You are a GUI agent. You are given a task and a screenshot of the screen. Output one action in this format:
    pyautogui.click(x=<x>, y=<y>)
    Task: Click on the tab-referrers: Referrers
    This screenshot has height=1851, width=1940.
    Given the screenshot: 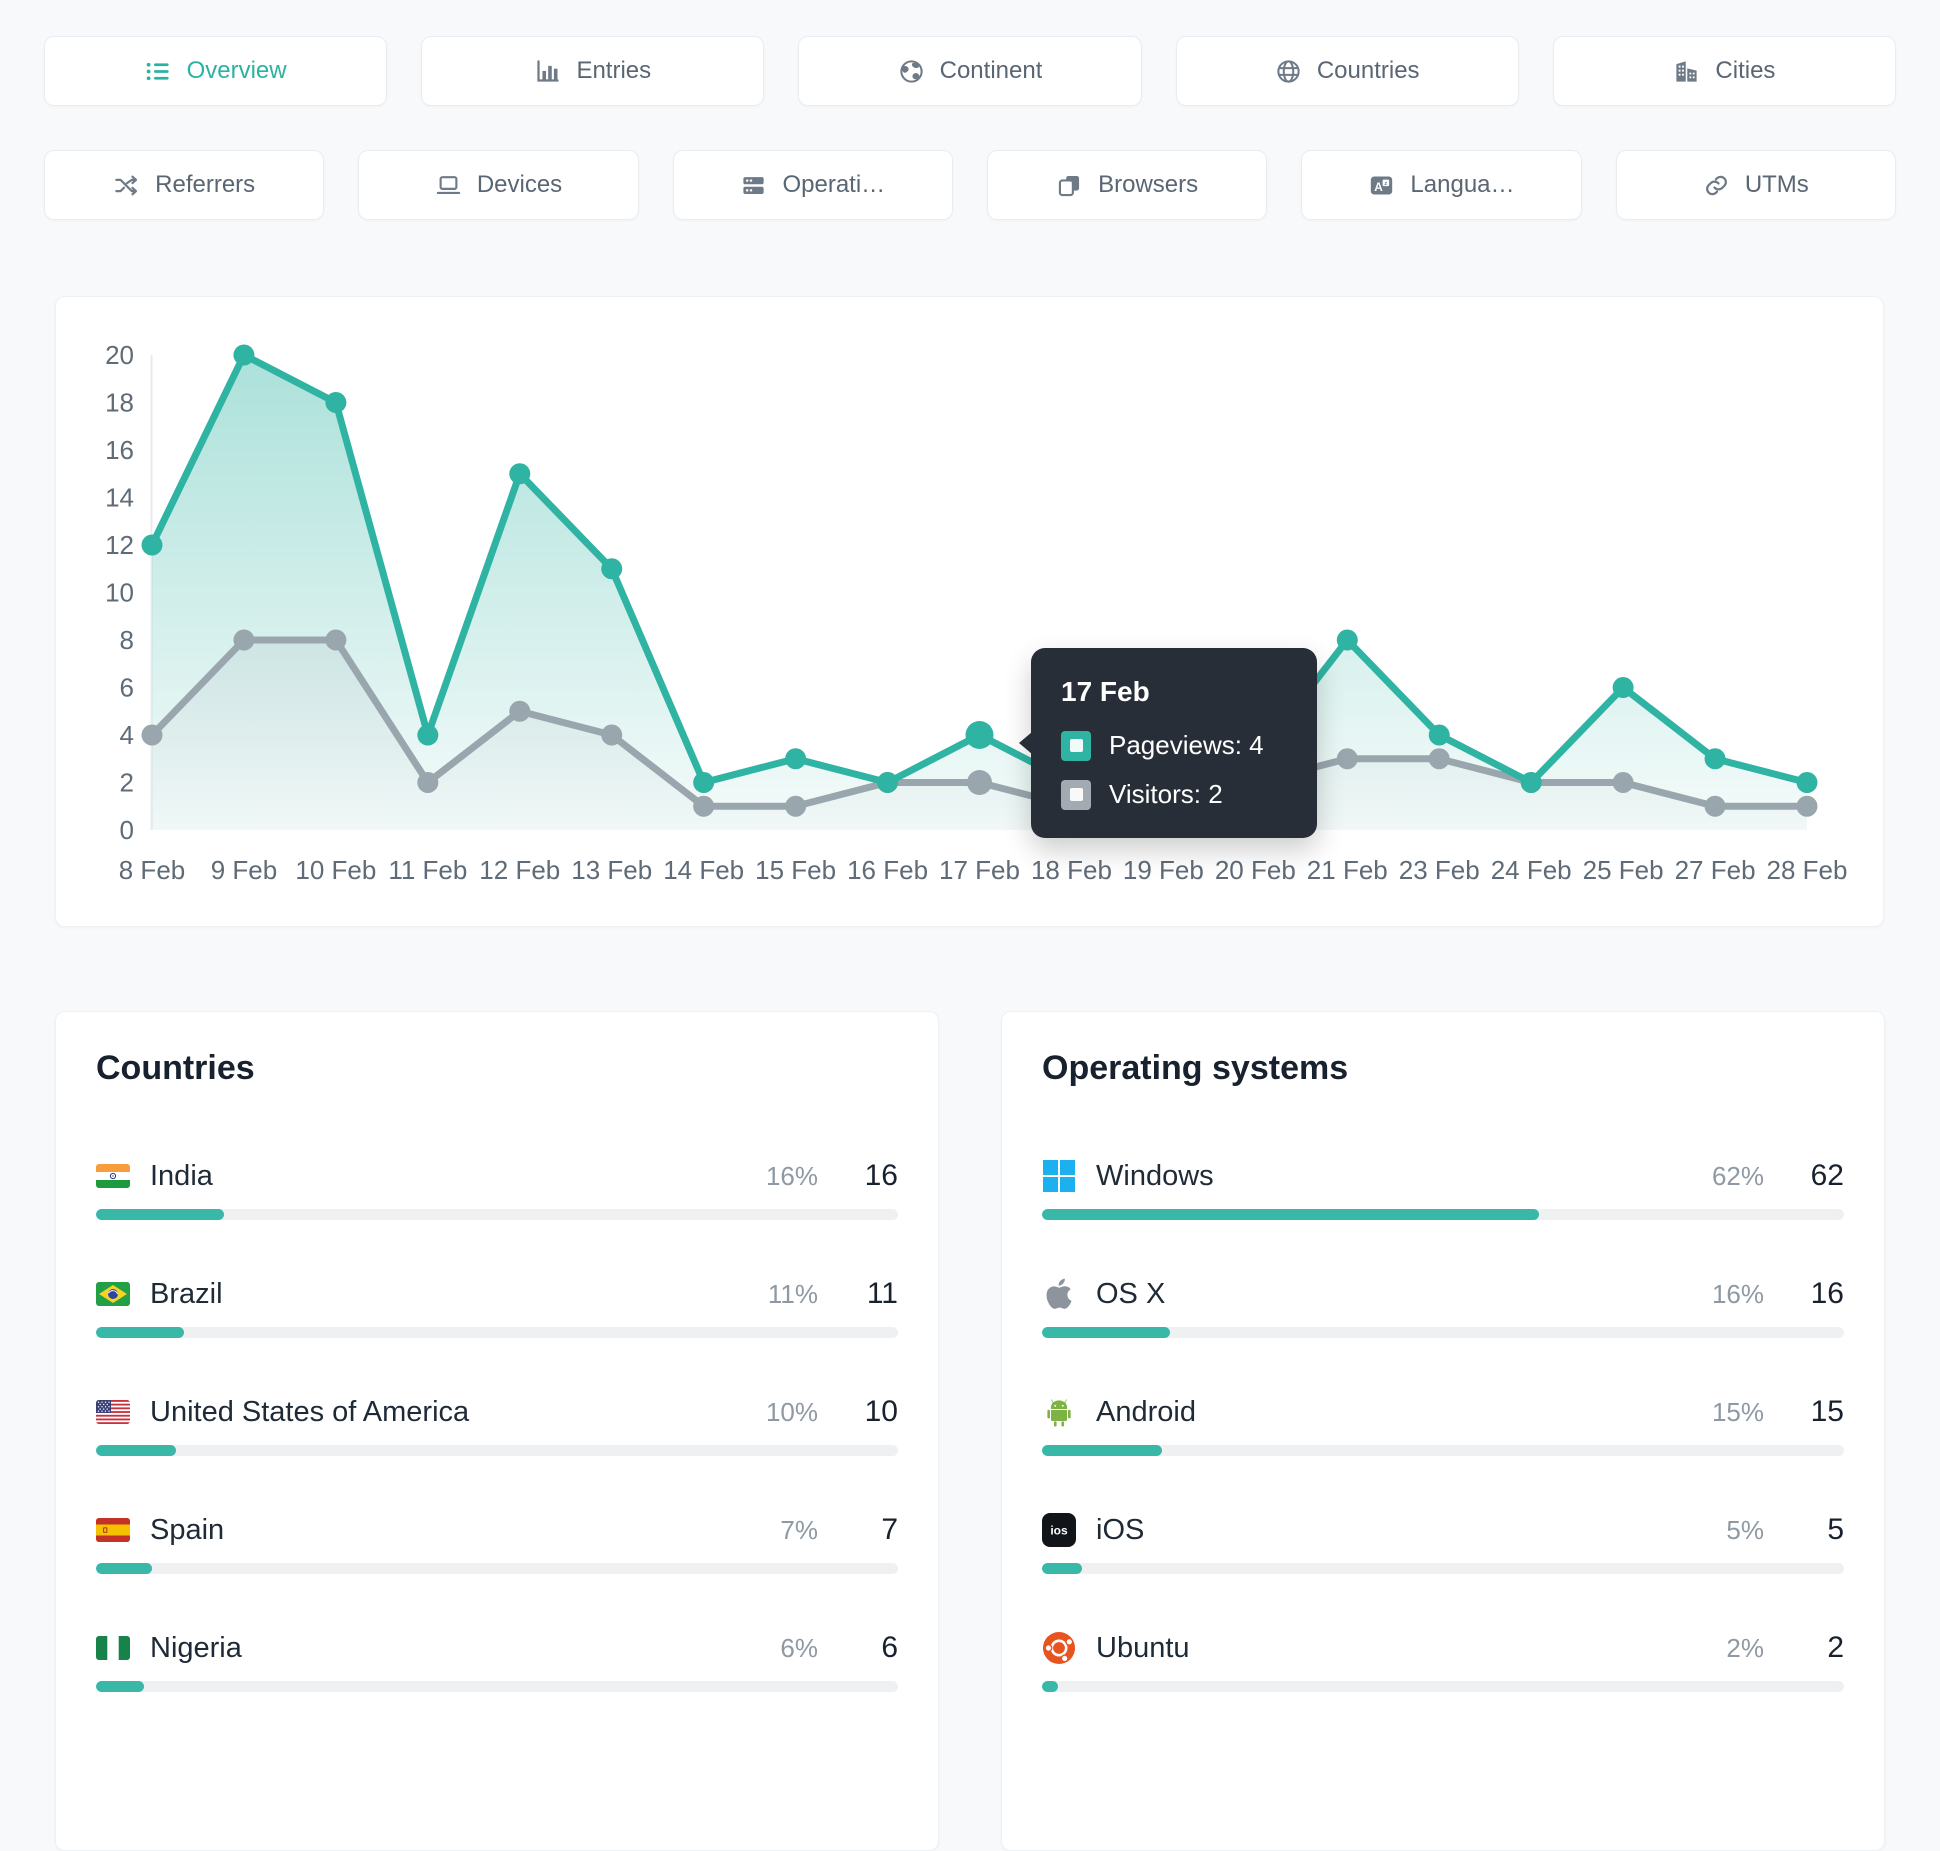 What is the action you would take?
    pyautogui.click(x=184, y=185)
    